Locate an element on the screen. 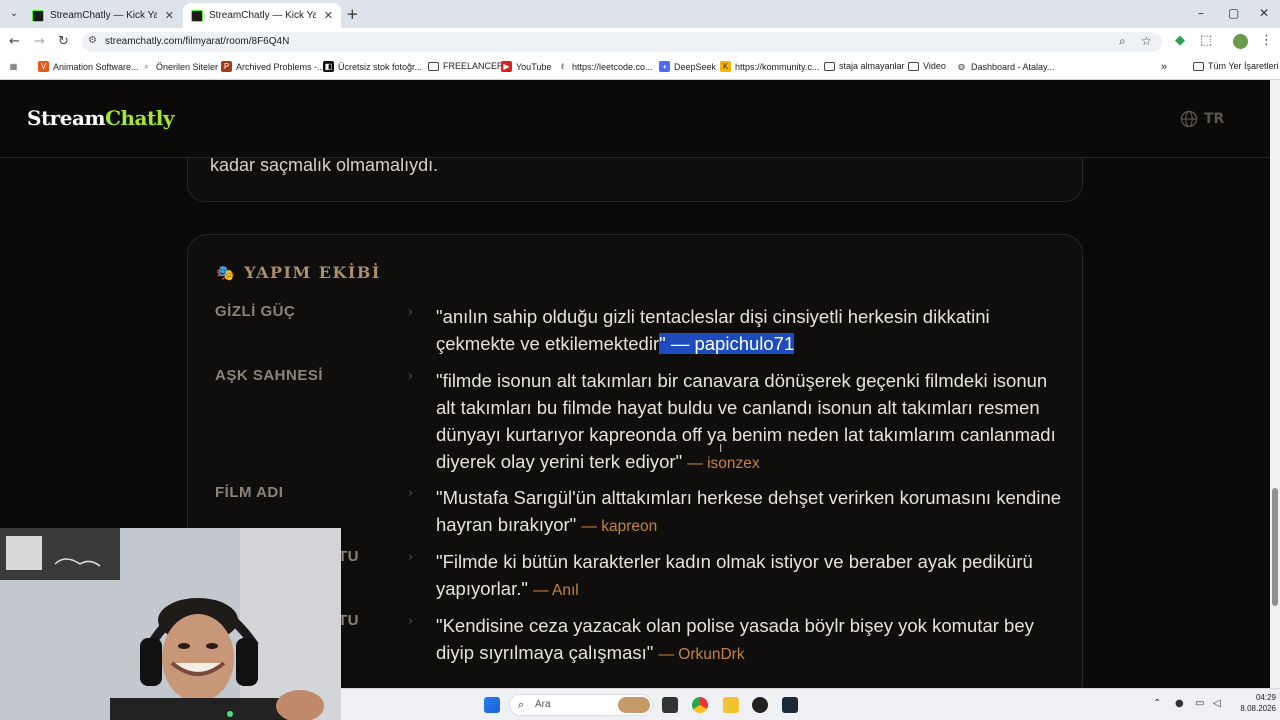 Image resolution: width=1280 pixels, height=720 pixels. bookmark-label: Önerilen Siteler is located at coordinates (187, 66).